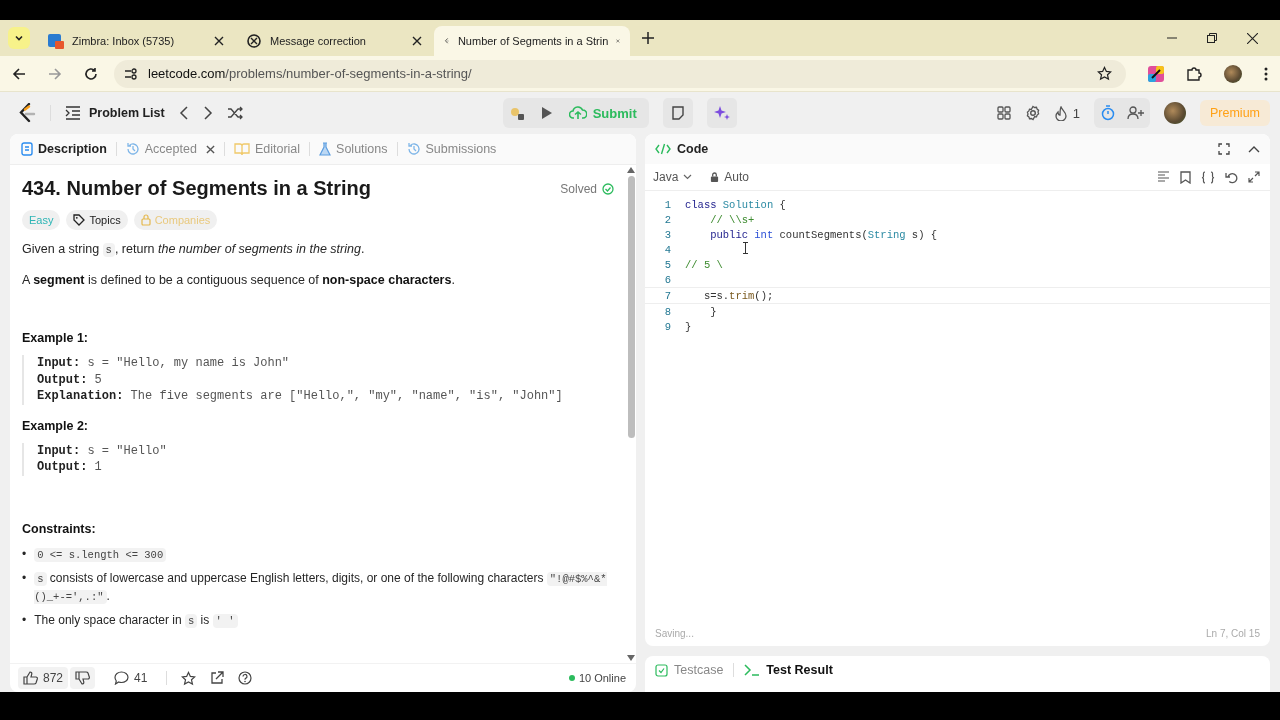 Image resolution: width=1280 pixels, height=720 pixels. I want to click on note-icon, so click(677, 113).